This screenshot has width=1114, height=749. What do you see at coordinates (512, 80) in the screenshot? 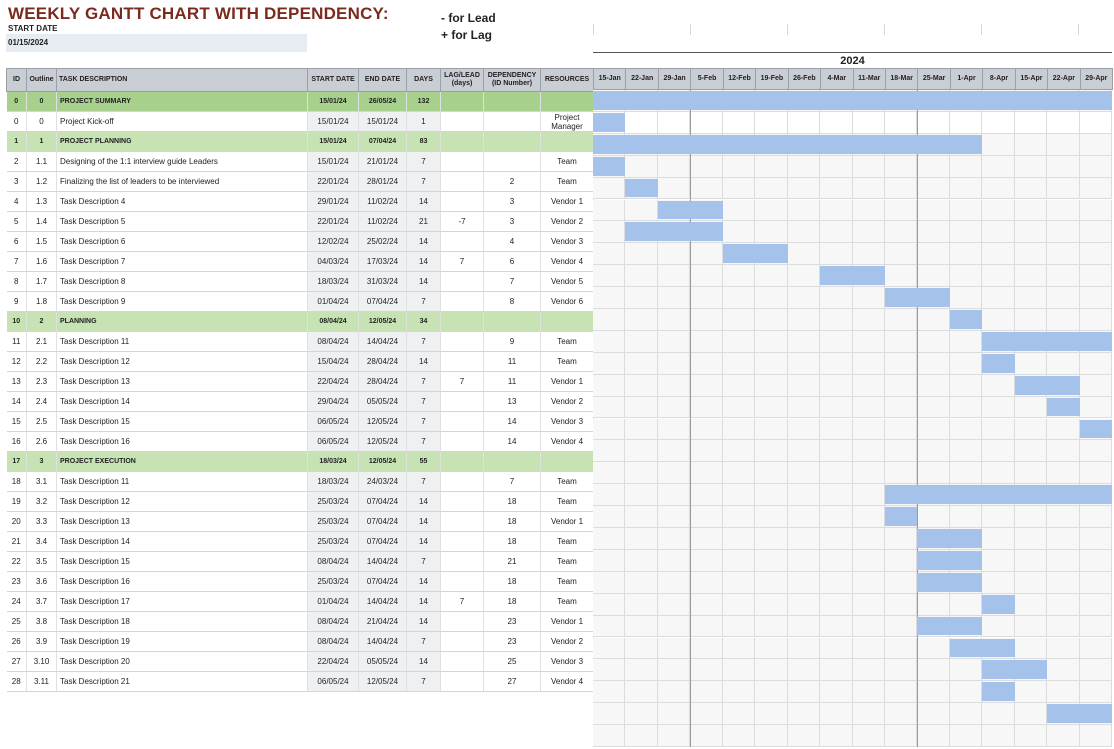
I see `col-header-dep: DEPENDENCY (ID Number)` at bounding box center [512, 80].